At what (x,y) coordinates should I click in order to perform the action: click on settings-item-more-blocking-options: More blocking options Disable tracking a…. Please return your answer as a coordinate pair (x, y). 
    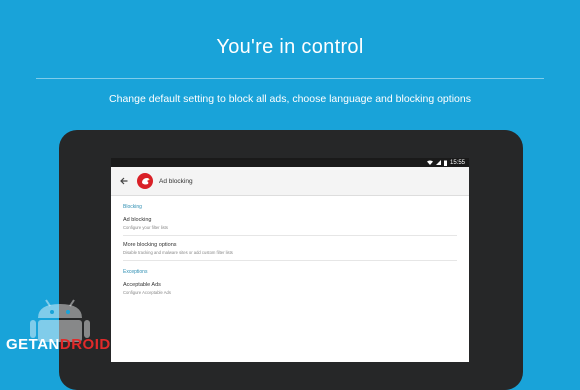
    Looking at the image, I should click on (290, 248).